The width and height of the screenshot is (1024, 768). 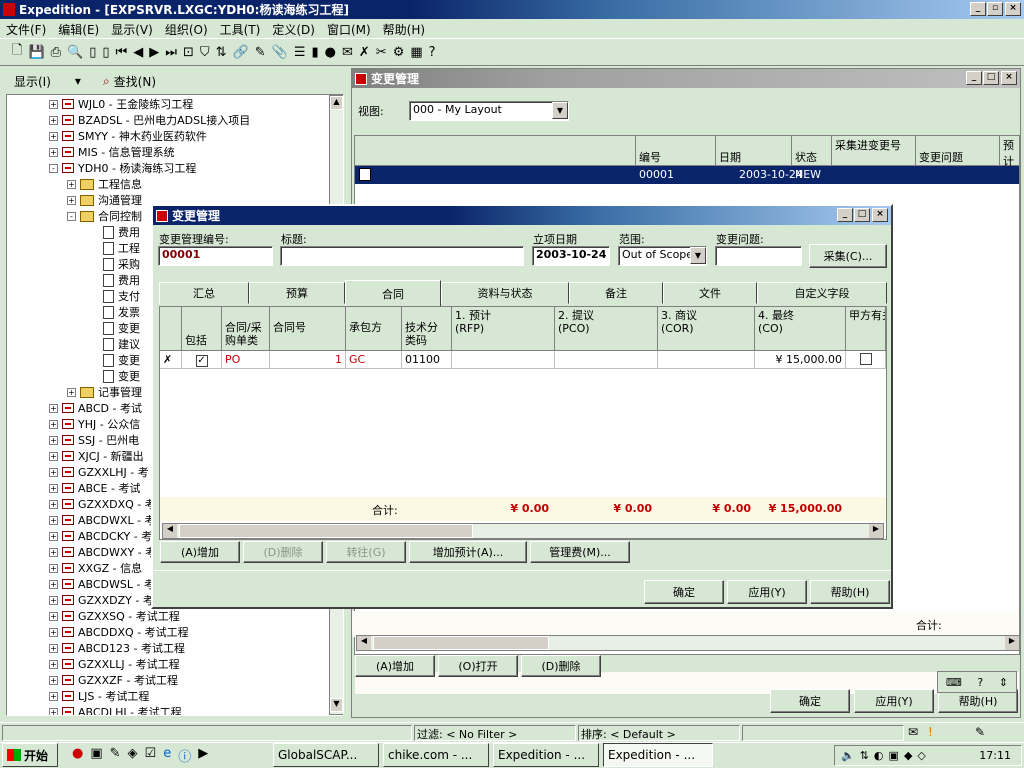 I want to click on rfp-cell, so click(x=503, y=360).